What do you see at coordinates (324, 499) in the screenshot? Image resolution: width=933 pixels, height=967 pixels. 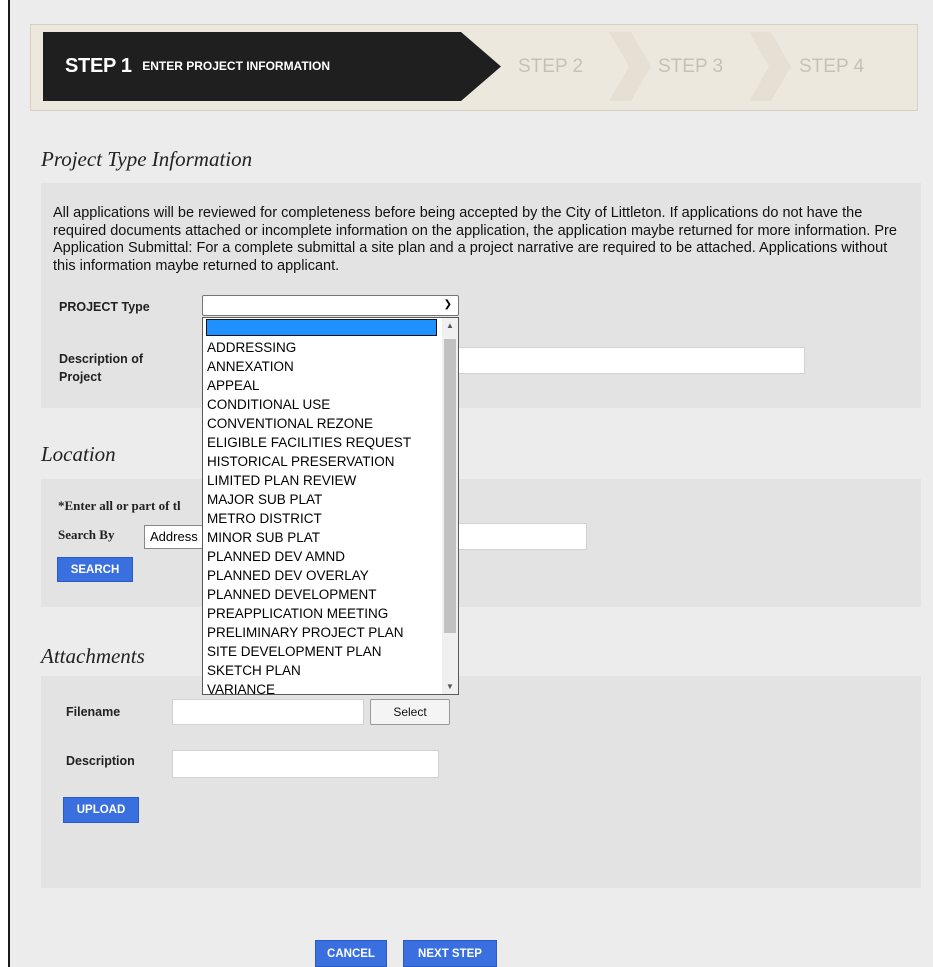 I see `dropdown-option: MAJOR SUB PLAT` at bounding box center [324, 499].